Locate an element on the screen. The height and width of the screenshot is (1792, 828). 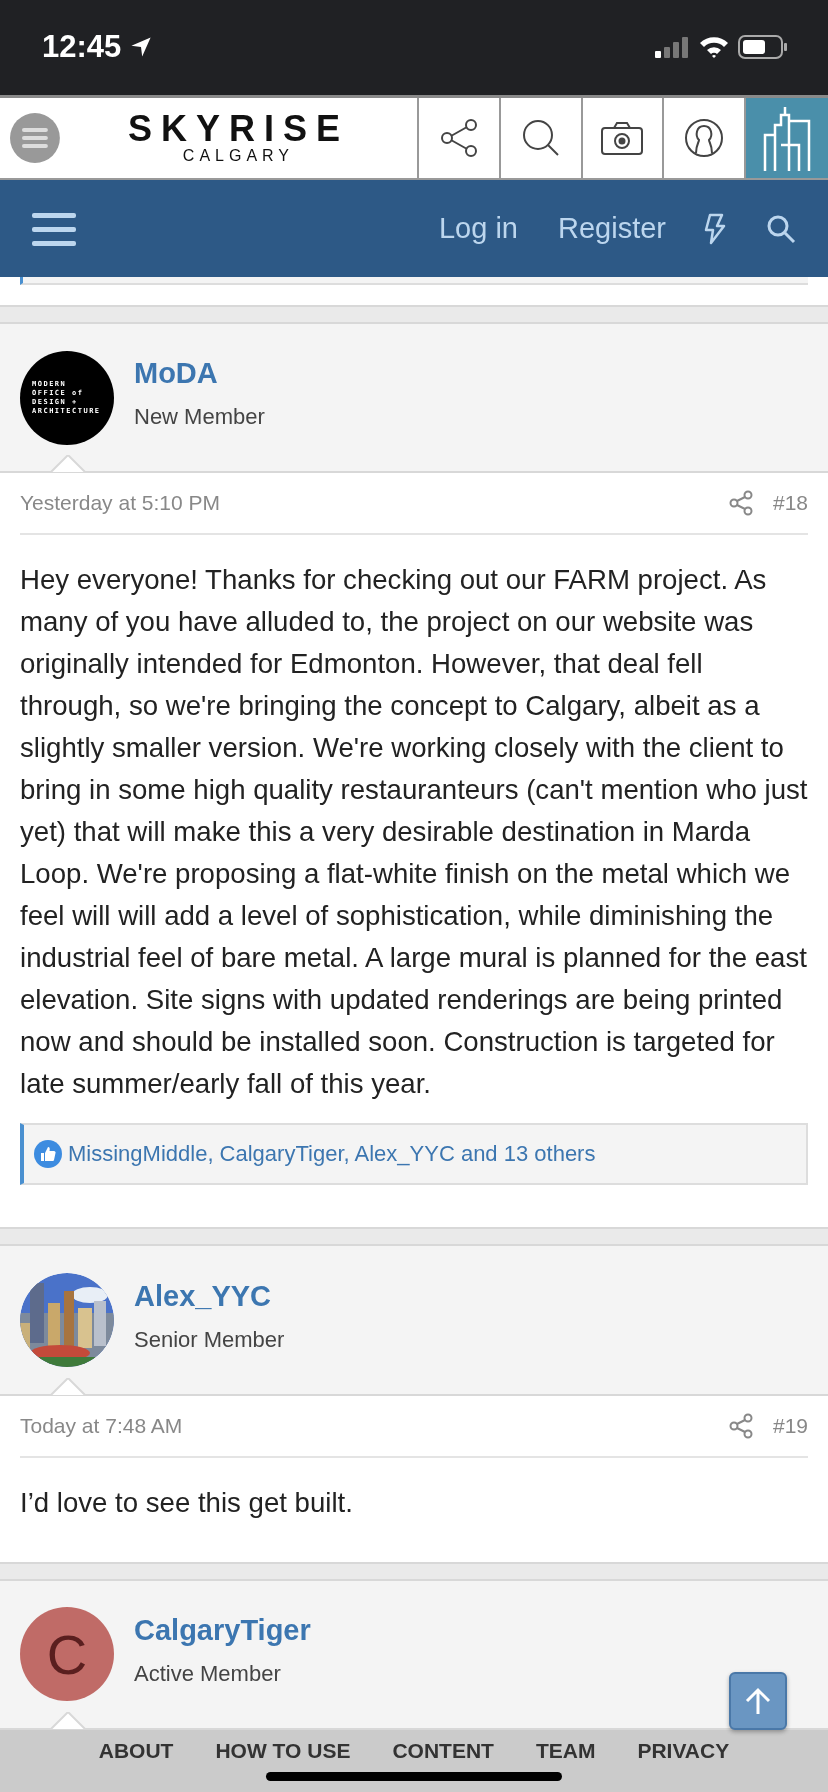
post-number-link: #19 is located at coordinates (790, 1425).